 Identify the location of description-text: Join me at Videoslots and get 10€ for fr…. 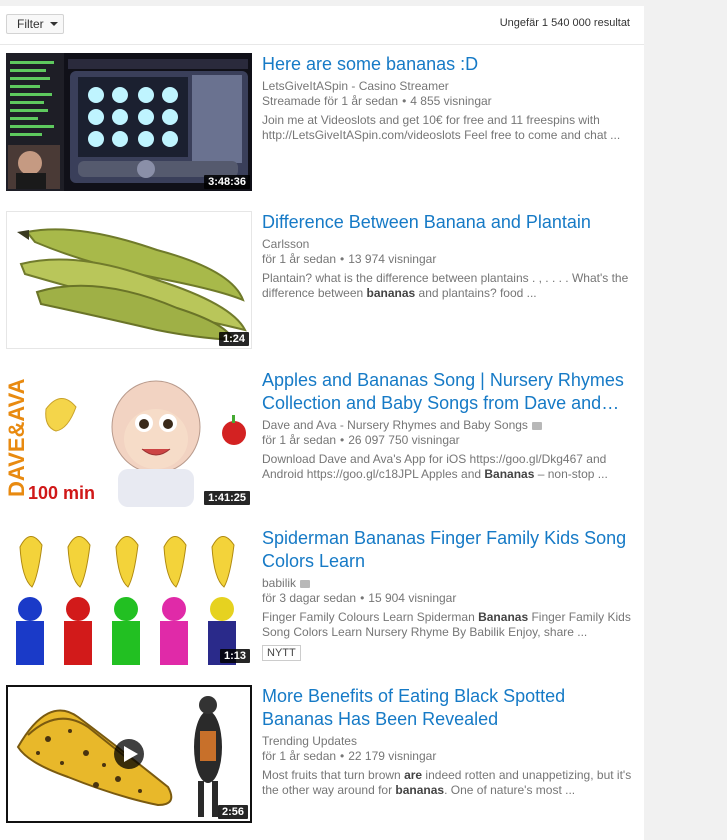
(441, 127).